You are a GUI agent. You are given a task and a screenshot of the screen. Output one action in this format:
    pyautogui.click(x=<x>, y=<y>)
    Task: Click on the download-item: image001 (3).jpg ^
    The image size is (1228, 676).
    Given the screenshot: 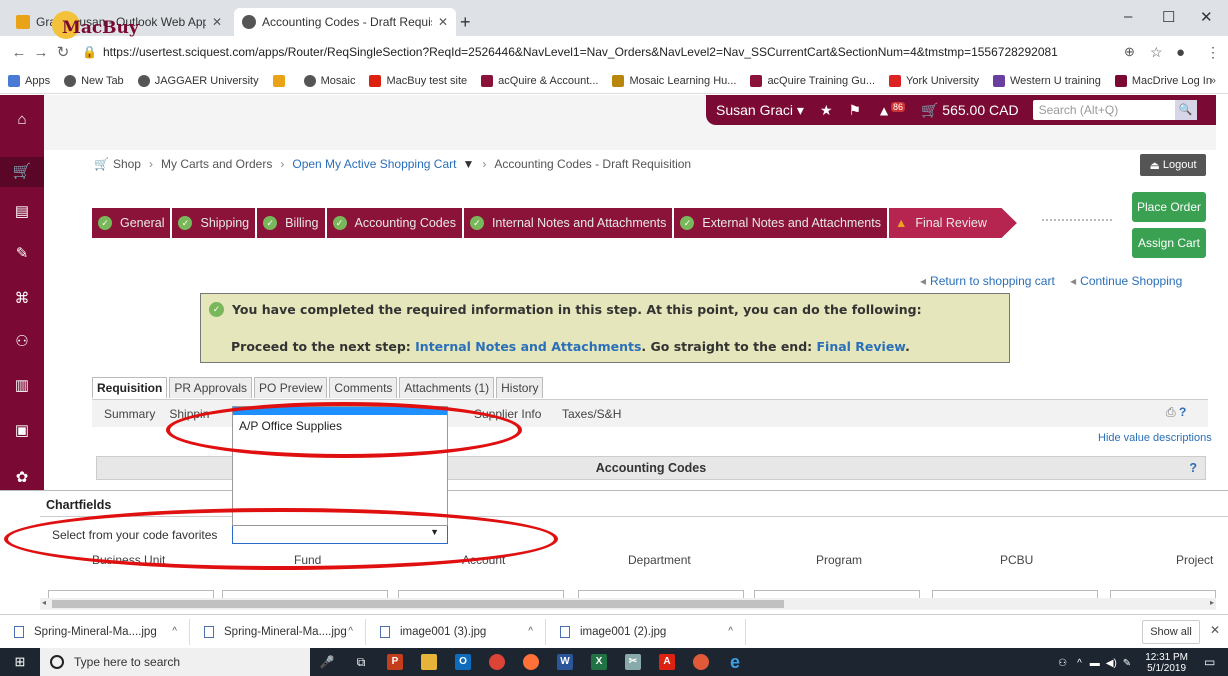 What is the action you would take?
    pyautogui.click(x=456, y=631)
    